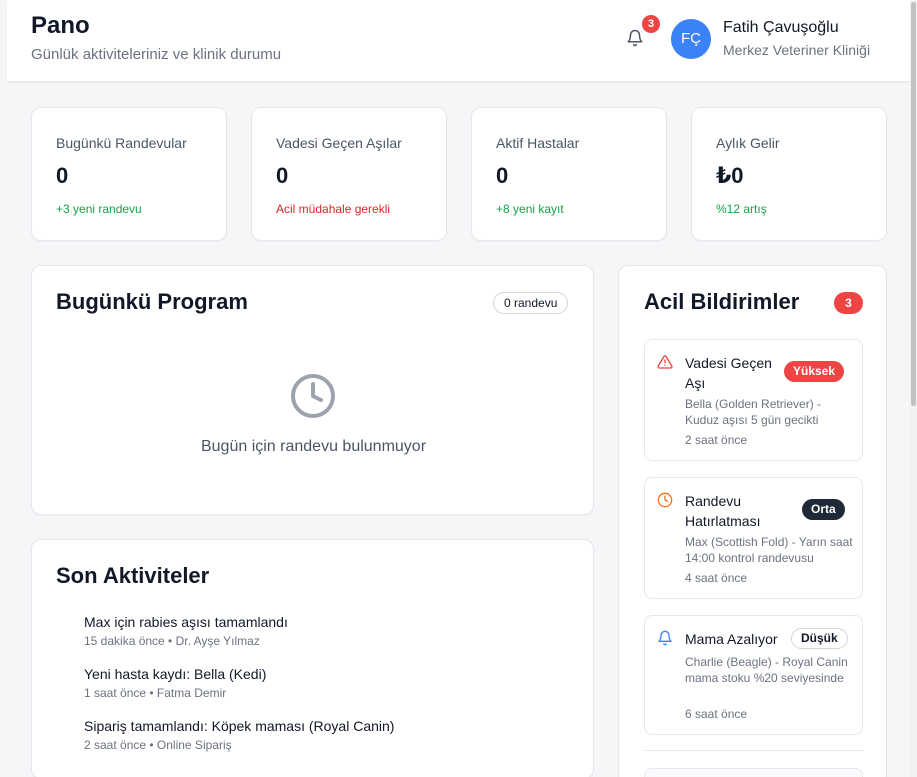  Describe the element at coordinates (121, 143) in the screenshot. I see `stat-label: Bugünkü Randevular` at that location.